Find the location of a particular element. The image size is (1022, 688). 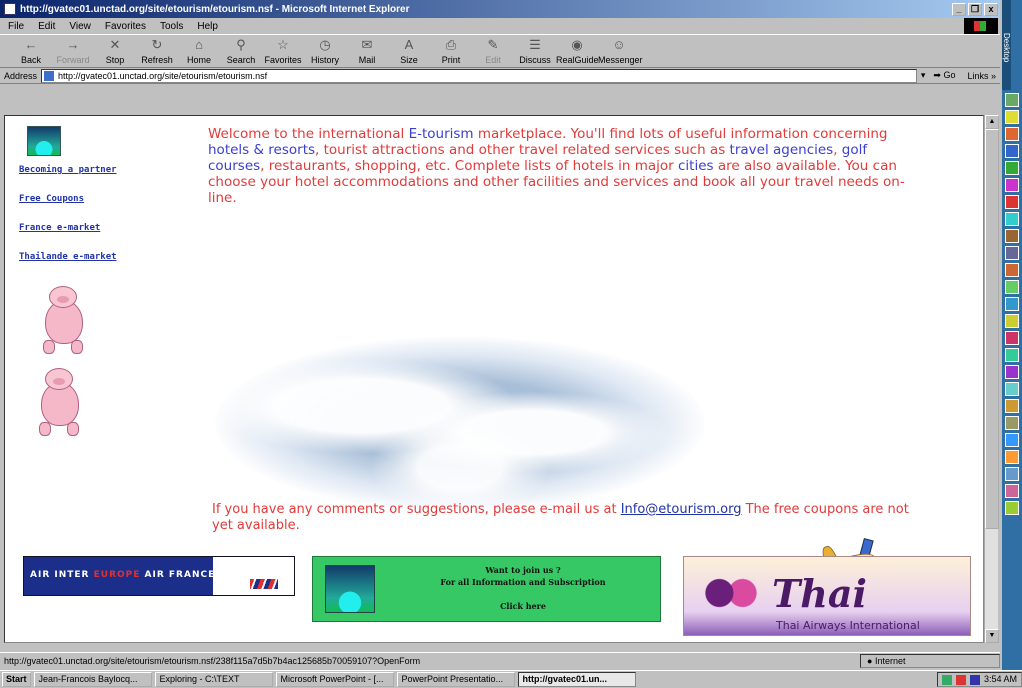

discuss-button: ☰ Discuss is located at coordinates (535, 52).